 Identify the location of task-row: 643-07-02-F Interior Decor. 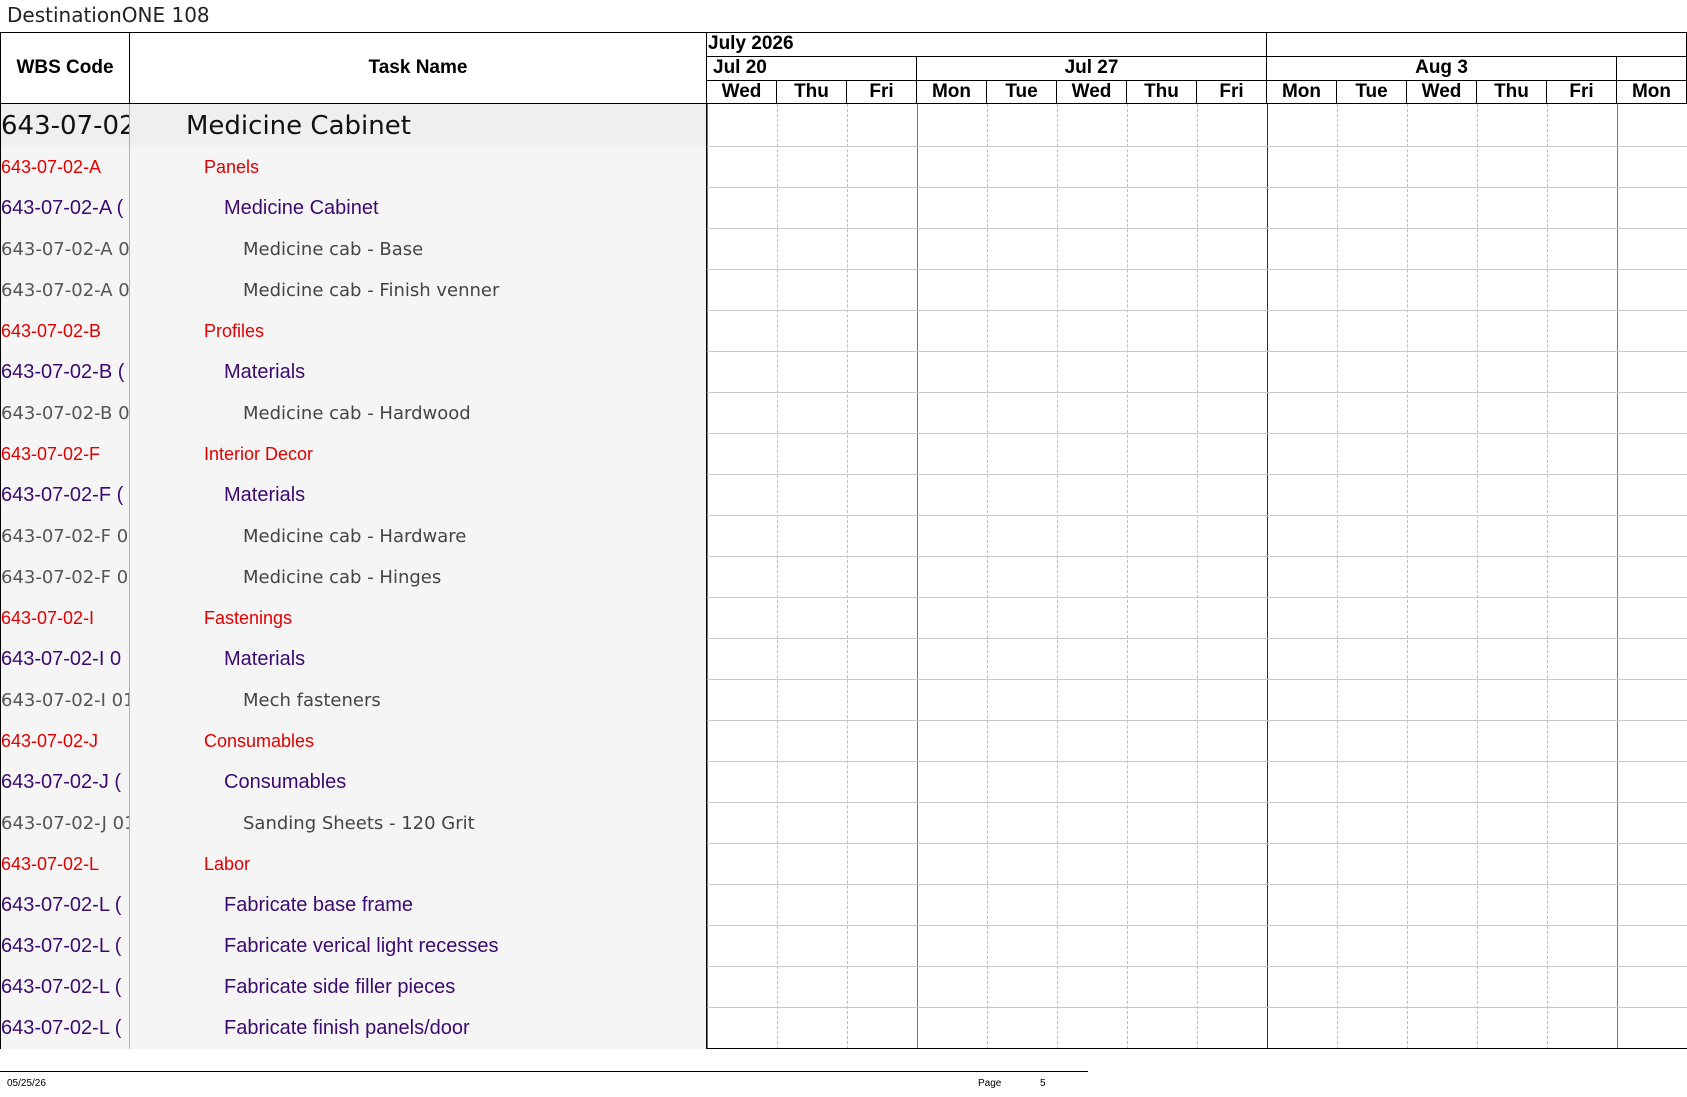
(353, 454).